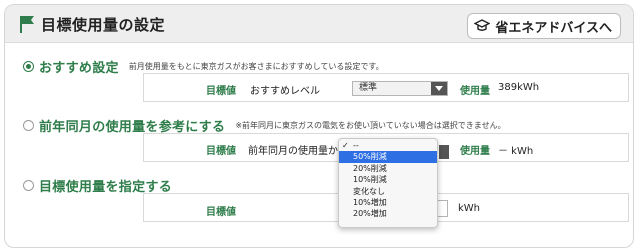 This screenshot has height=250, width=640. What do you see at coordinates (388, 202) in the screenshot?
I see `dropdown-option: 10%増加` at bounding box center [388, 202].